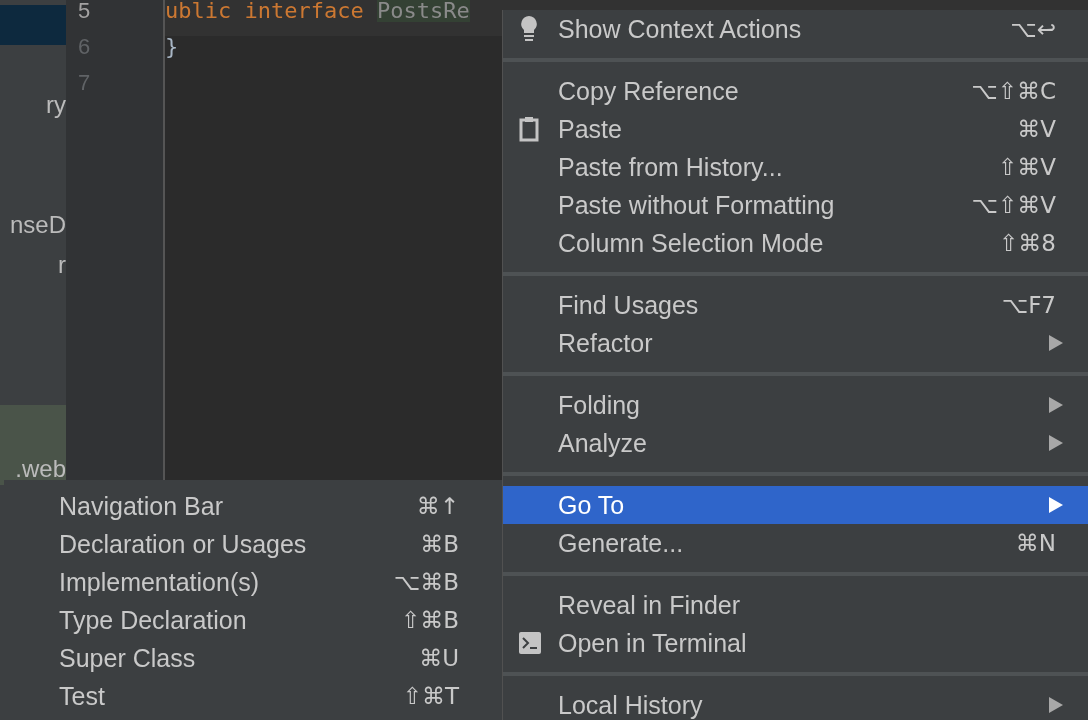 The image size is (1088, 720). I want to click on menu-item: Paste ⌘V, so click(795, 129).